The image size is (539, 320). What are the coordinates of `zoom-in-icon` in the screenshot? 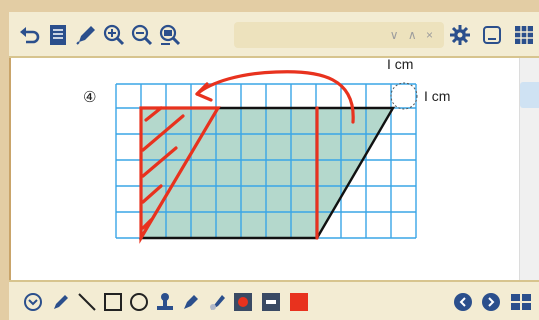 It's located at (114, 35).